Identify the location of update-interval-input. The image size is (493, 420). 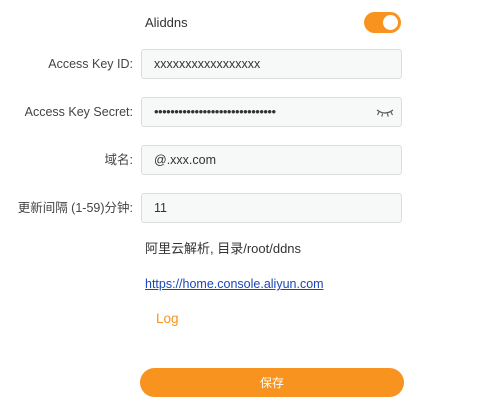
(271, 208).